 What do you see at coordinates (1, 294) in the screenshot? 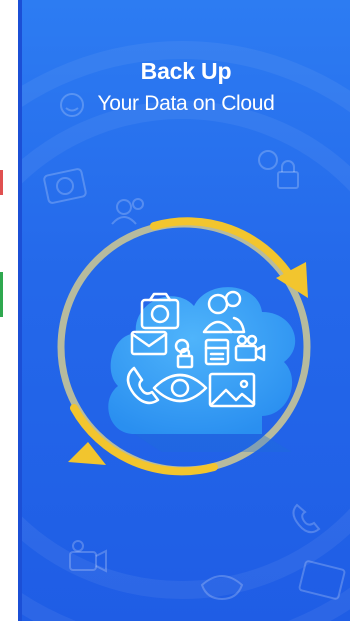
I see `edge-accent-green` at bounding box center [1, 294].